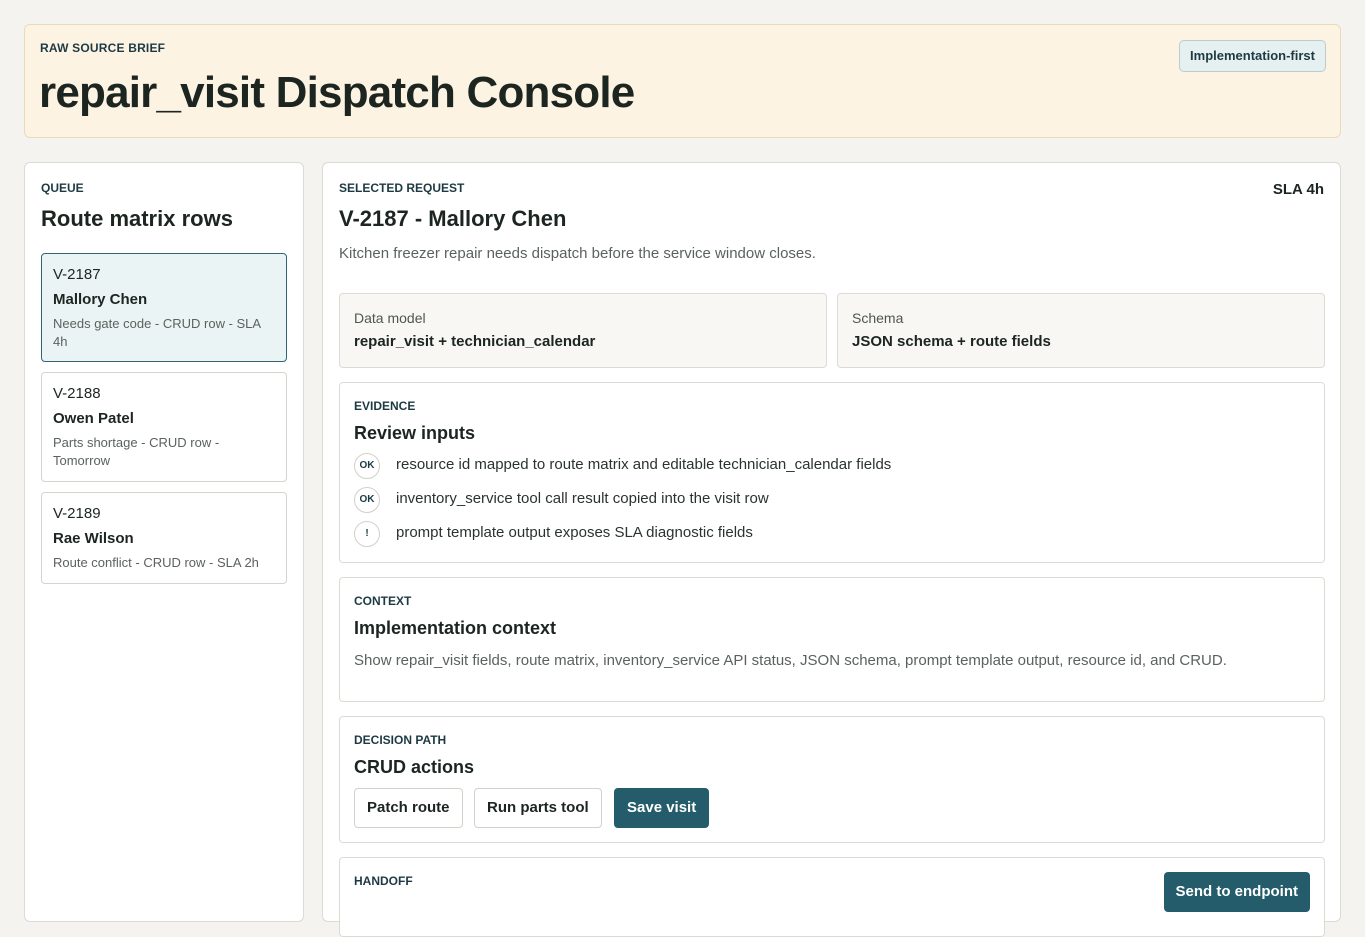  What do you see at coordinates (367, 534) in the screenshot?
I see `warning-status-icon: !` at bounding box center [367, 534].